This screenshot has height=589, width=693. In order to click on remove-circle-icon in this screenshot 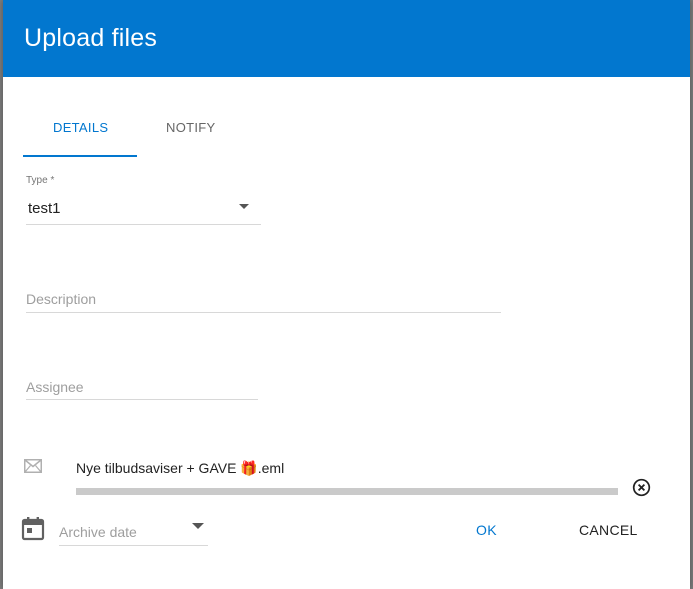, I will do `click(641, 490)`.